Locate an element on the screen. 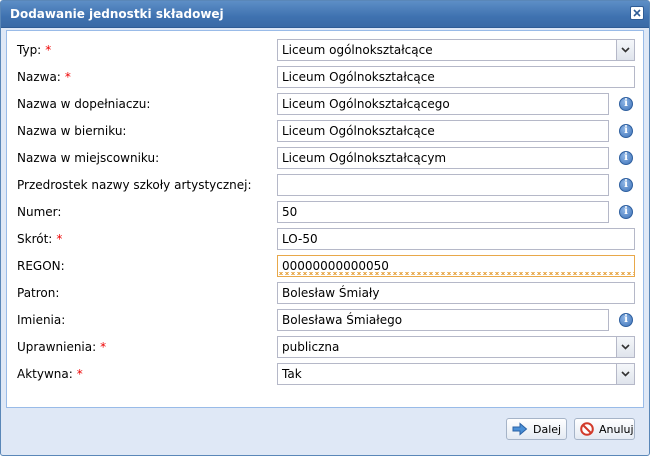  form-row-aktywna: Aktywna: * Tak is located at coordinates (325, 372).